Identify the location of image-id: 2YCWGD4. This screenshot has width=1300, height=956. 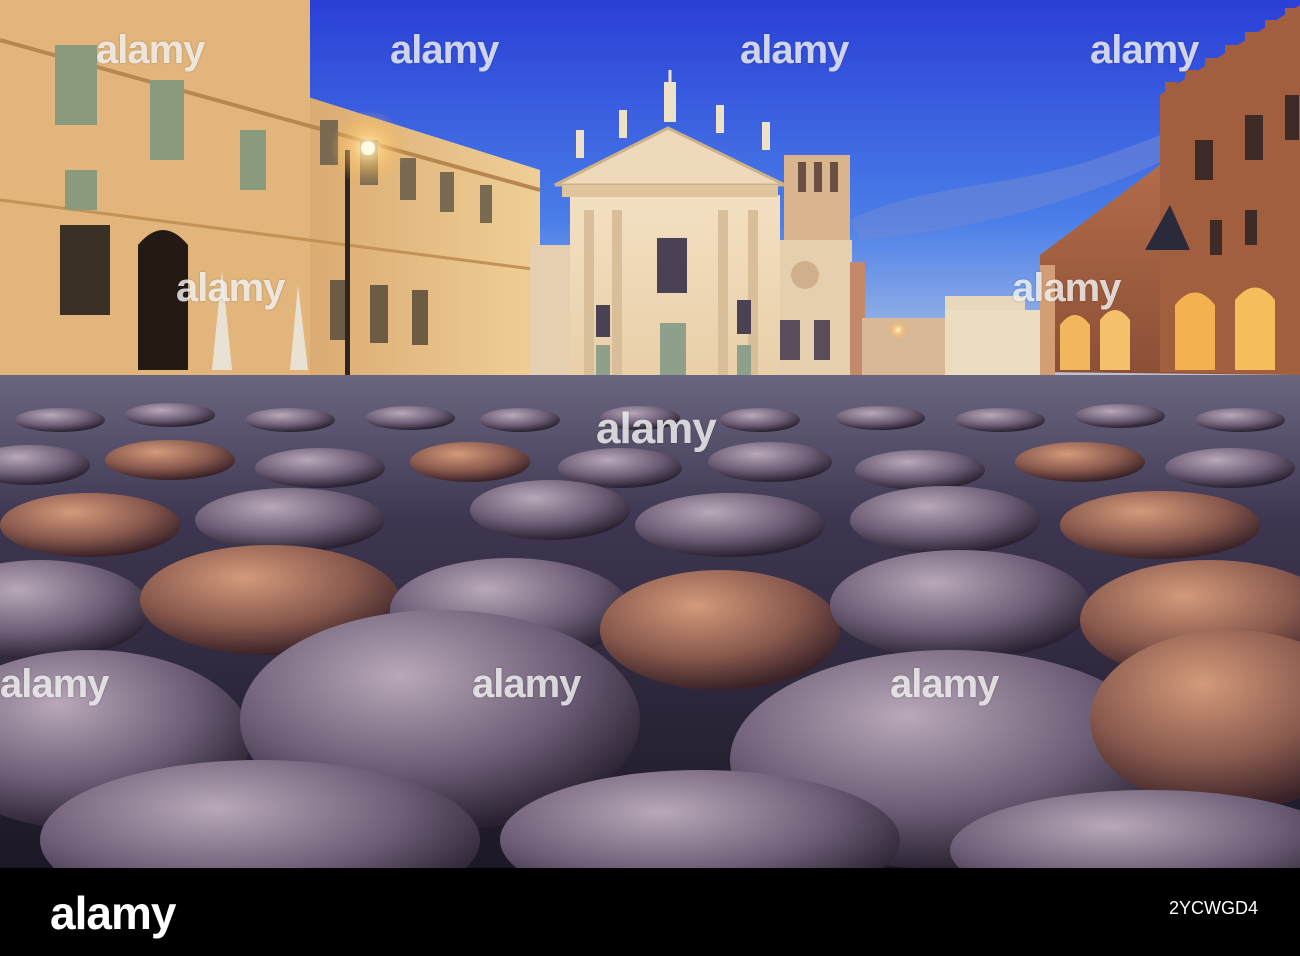
(1213, 908).